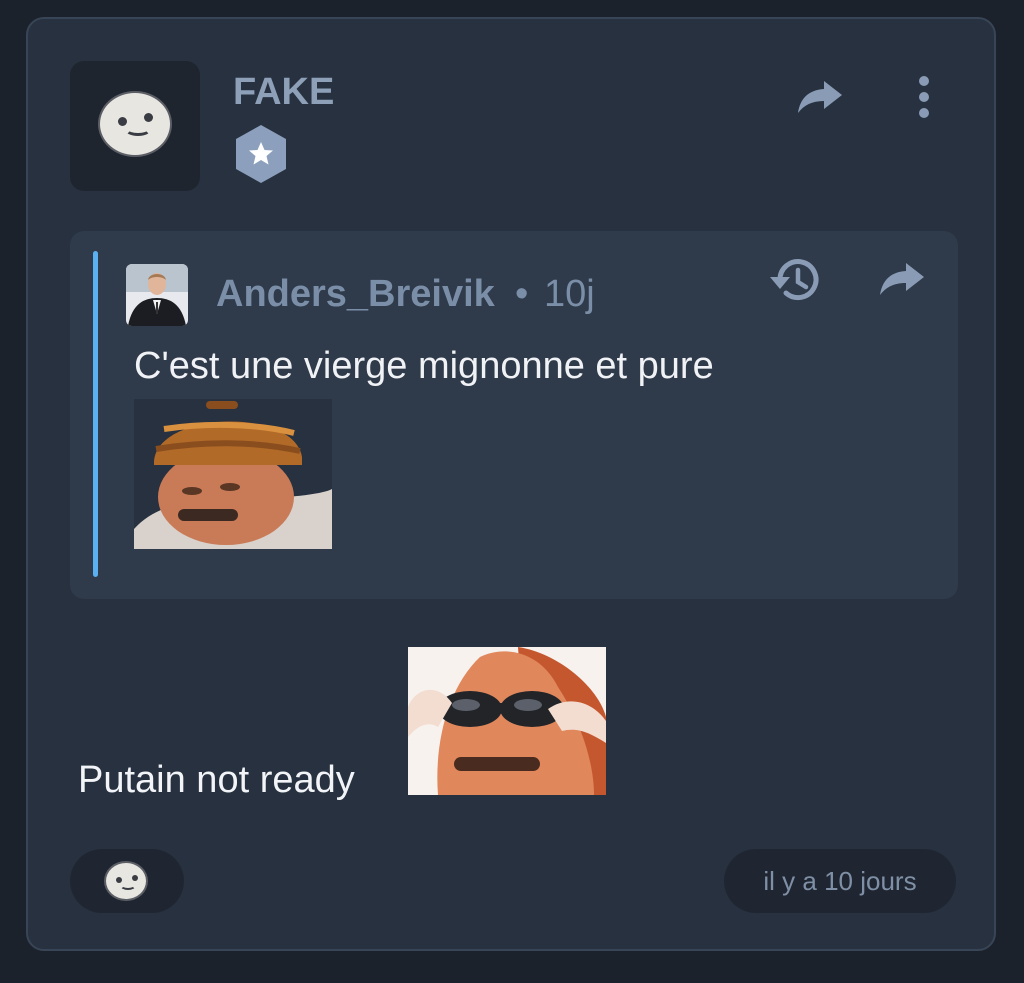 The height and width of the screenshot is (983, 1024). What do you see at coordinates (283, 92) in the screenshot?
I see `post-username: FAKE` at bounding box center [283, 92].